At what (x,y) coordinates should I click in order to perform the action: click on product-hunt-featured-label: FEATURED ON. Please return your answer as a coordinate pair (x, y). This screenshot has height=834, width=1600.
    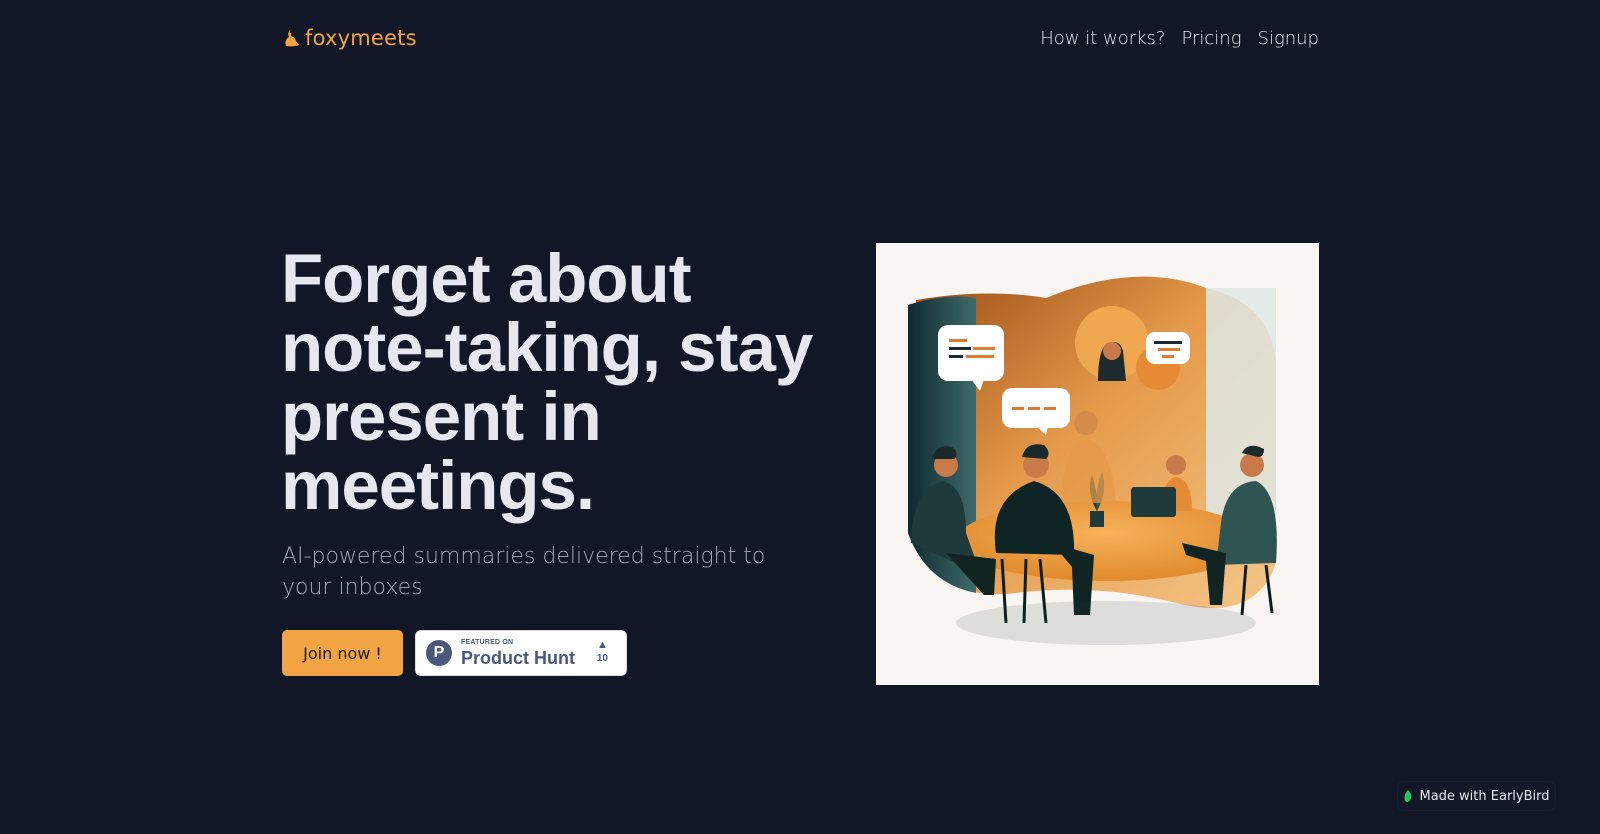
    Looking at the image, I should click on (487, 642).